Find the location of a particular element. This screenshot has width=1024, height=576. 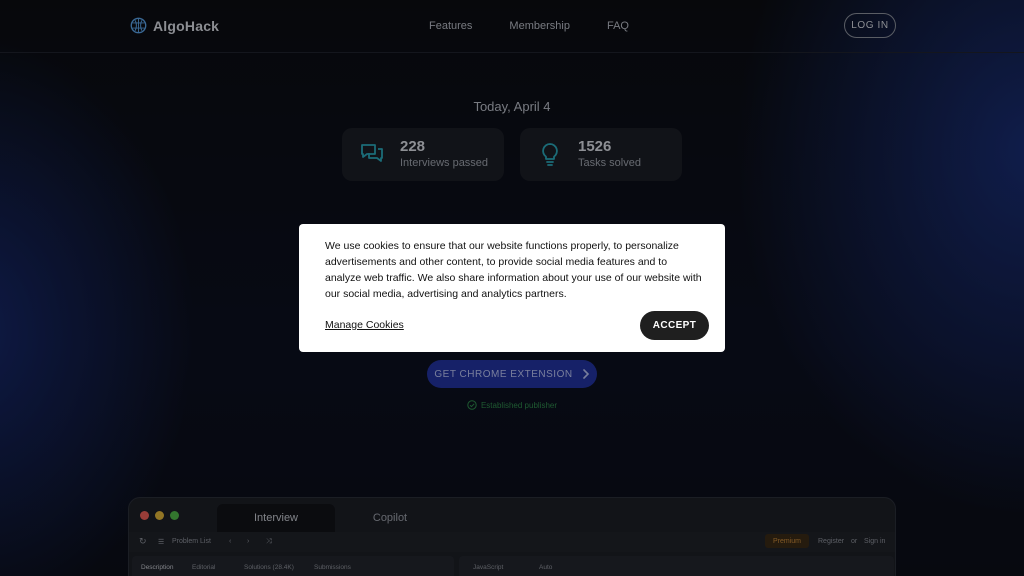

manage-cookies-link: Manage Cookies is located at coordinates (364, 325).